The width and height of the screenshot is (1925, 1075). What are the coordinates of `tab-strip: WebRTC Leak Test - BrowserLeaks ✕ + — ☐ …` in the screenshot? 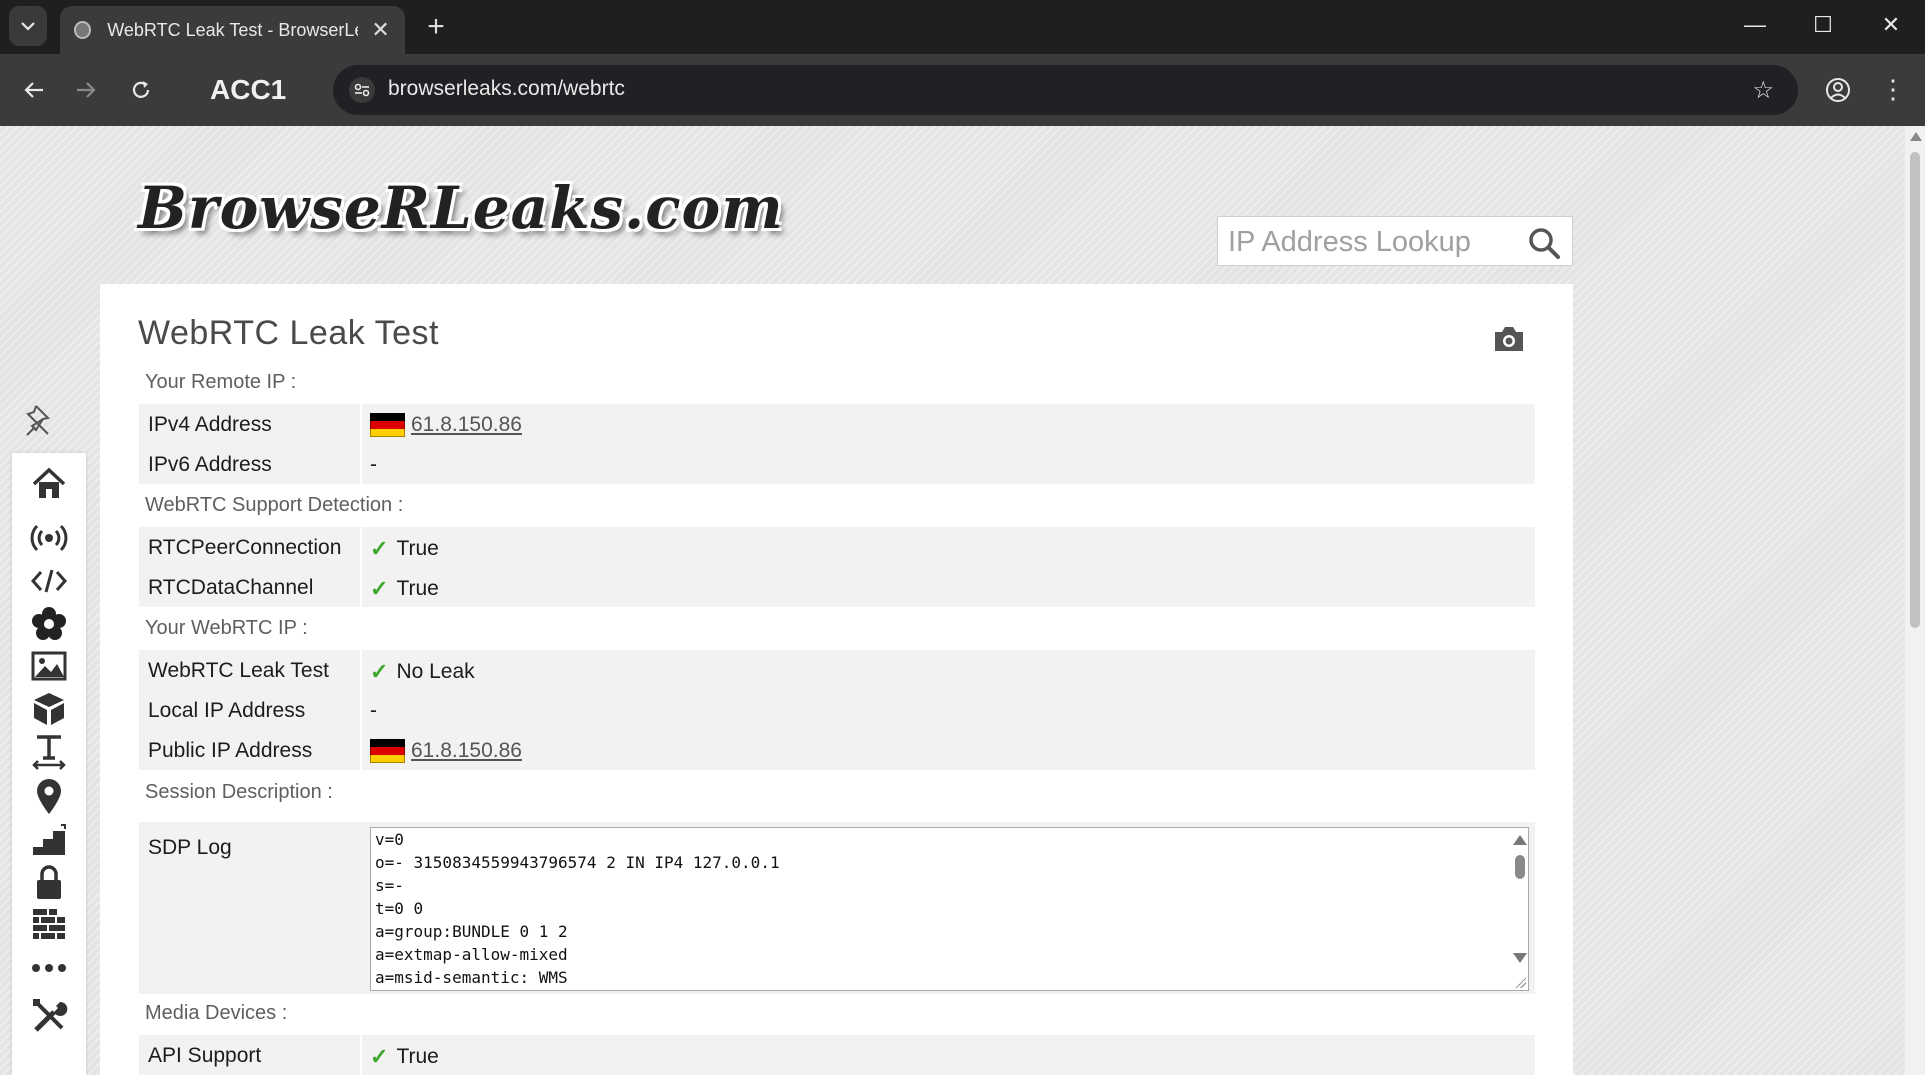 It's located at (962, 27).